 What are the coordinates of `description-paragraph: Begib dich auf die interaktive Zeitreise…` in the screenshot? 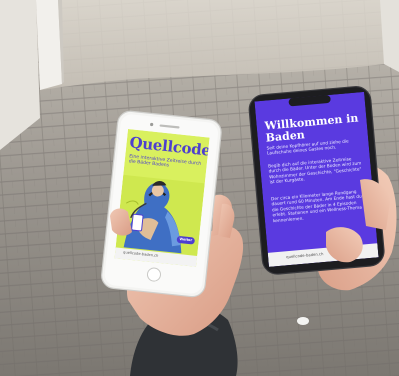 It's located at (315, 171).